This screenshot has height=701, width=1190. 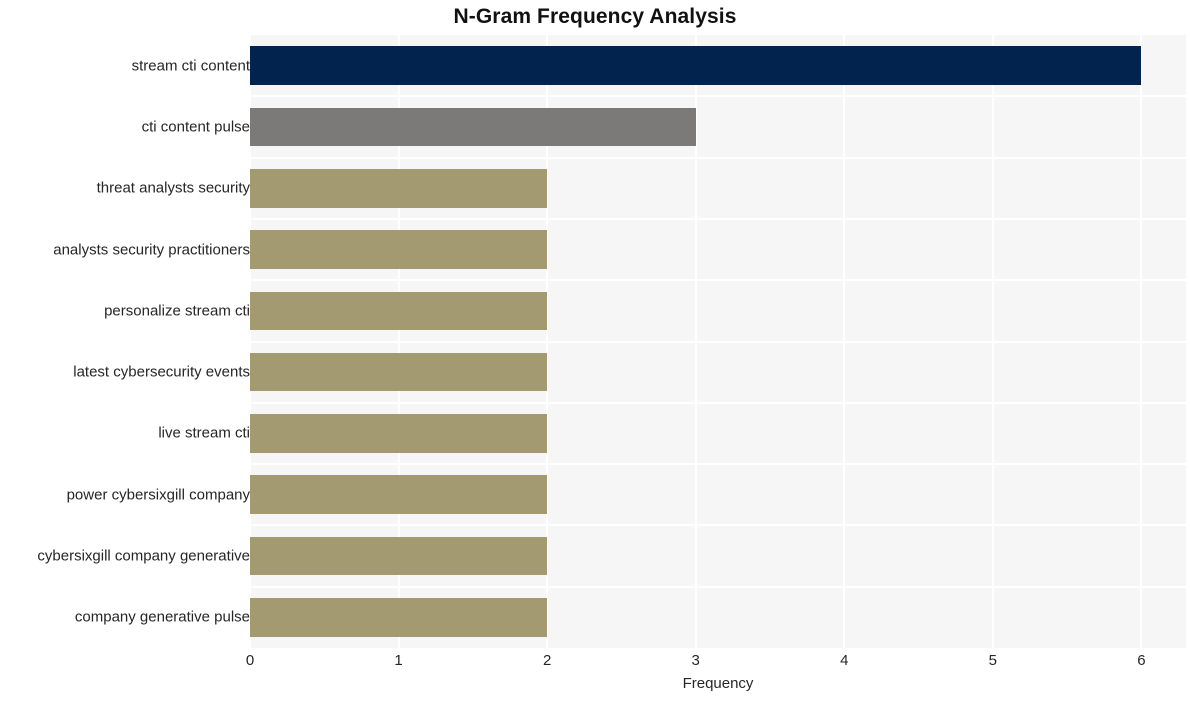 I want to click on y-axis-tick-label: stream cti content, so click(x=190, y=66).